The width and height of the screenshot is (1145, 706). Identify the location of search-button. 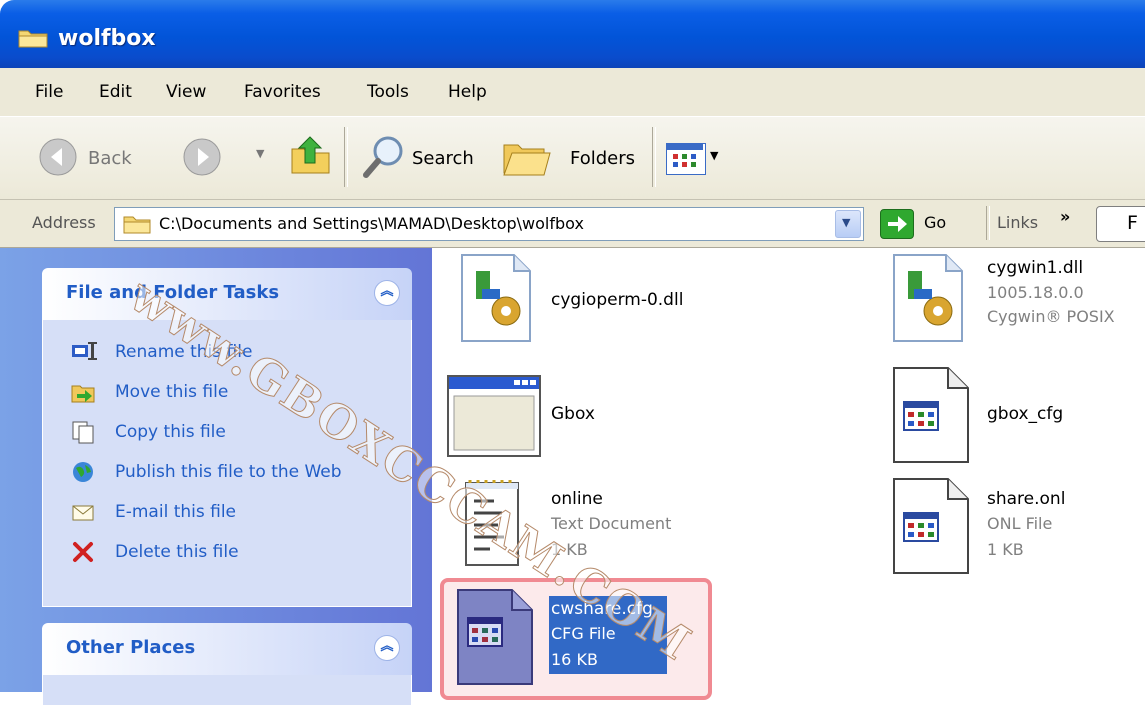
(384, 159).